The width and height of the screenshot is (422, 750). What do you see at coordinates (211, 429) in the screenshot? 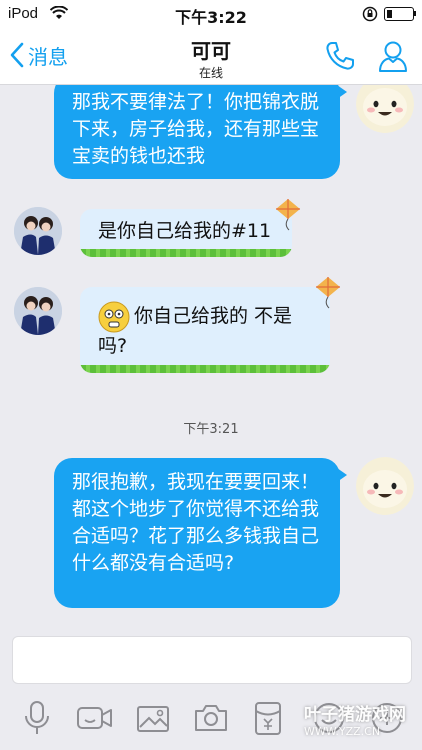
I see `message-timestamp: 下午3:21` at bounding box center [211, 429].